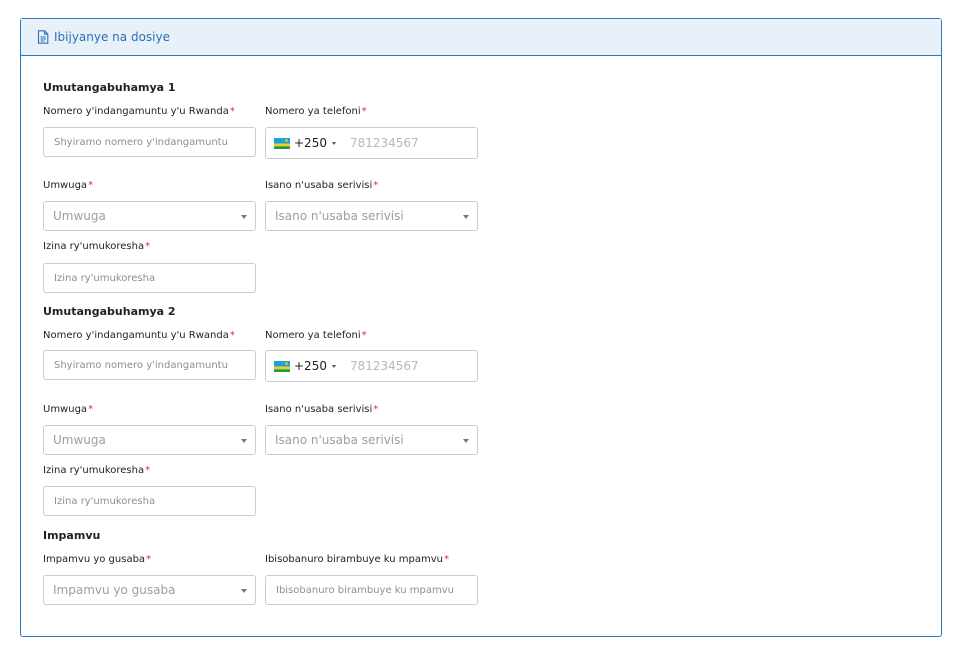 This screenshot has height=654, width=965. I want to click on referee-2-id-input: Shyiramo nomero y'indangamuntu, so click(149, 365).